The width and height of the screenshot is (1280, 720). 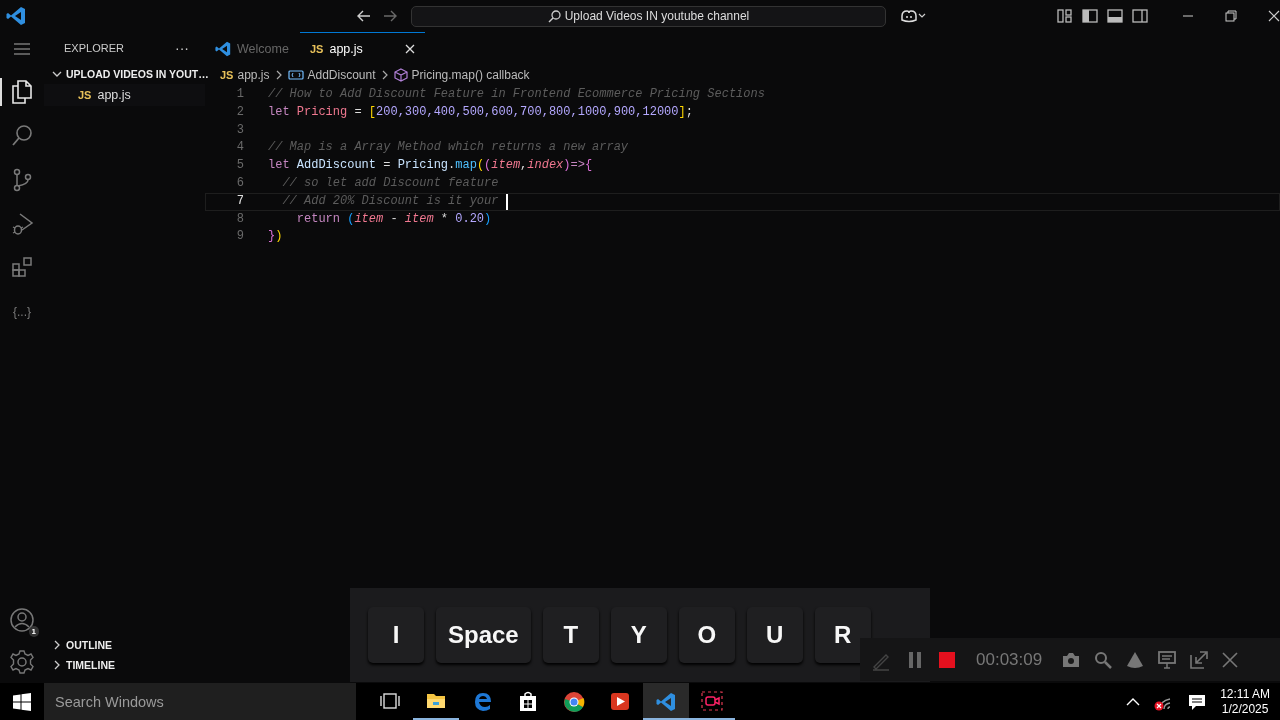 What do you see at coordinates (842, 635) in the screenshot?
I see `key-cap: R` at bounding box center [842, 635].